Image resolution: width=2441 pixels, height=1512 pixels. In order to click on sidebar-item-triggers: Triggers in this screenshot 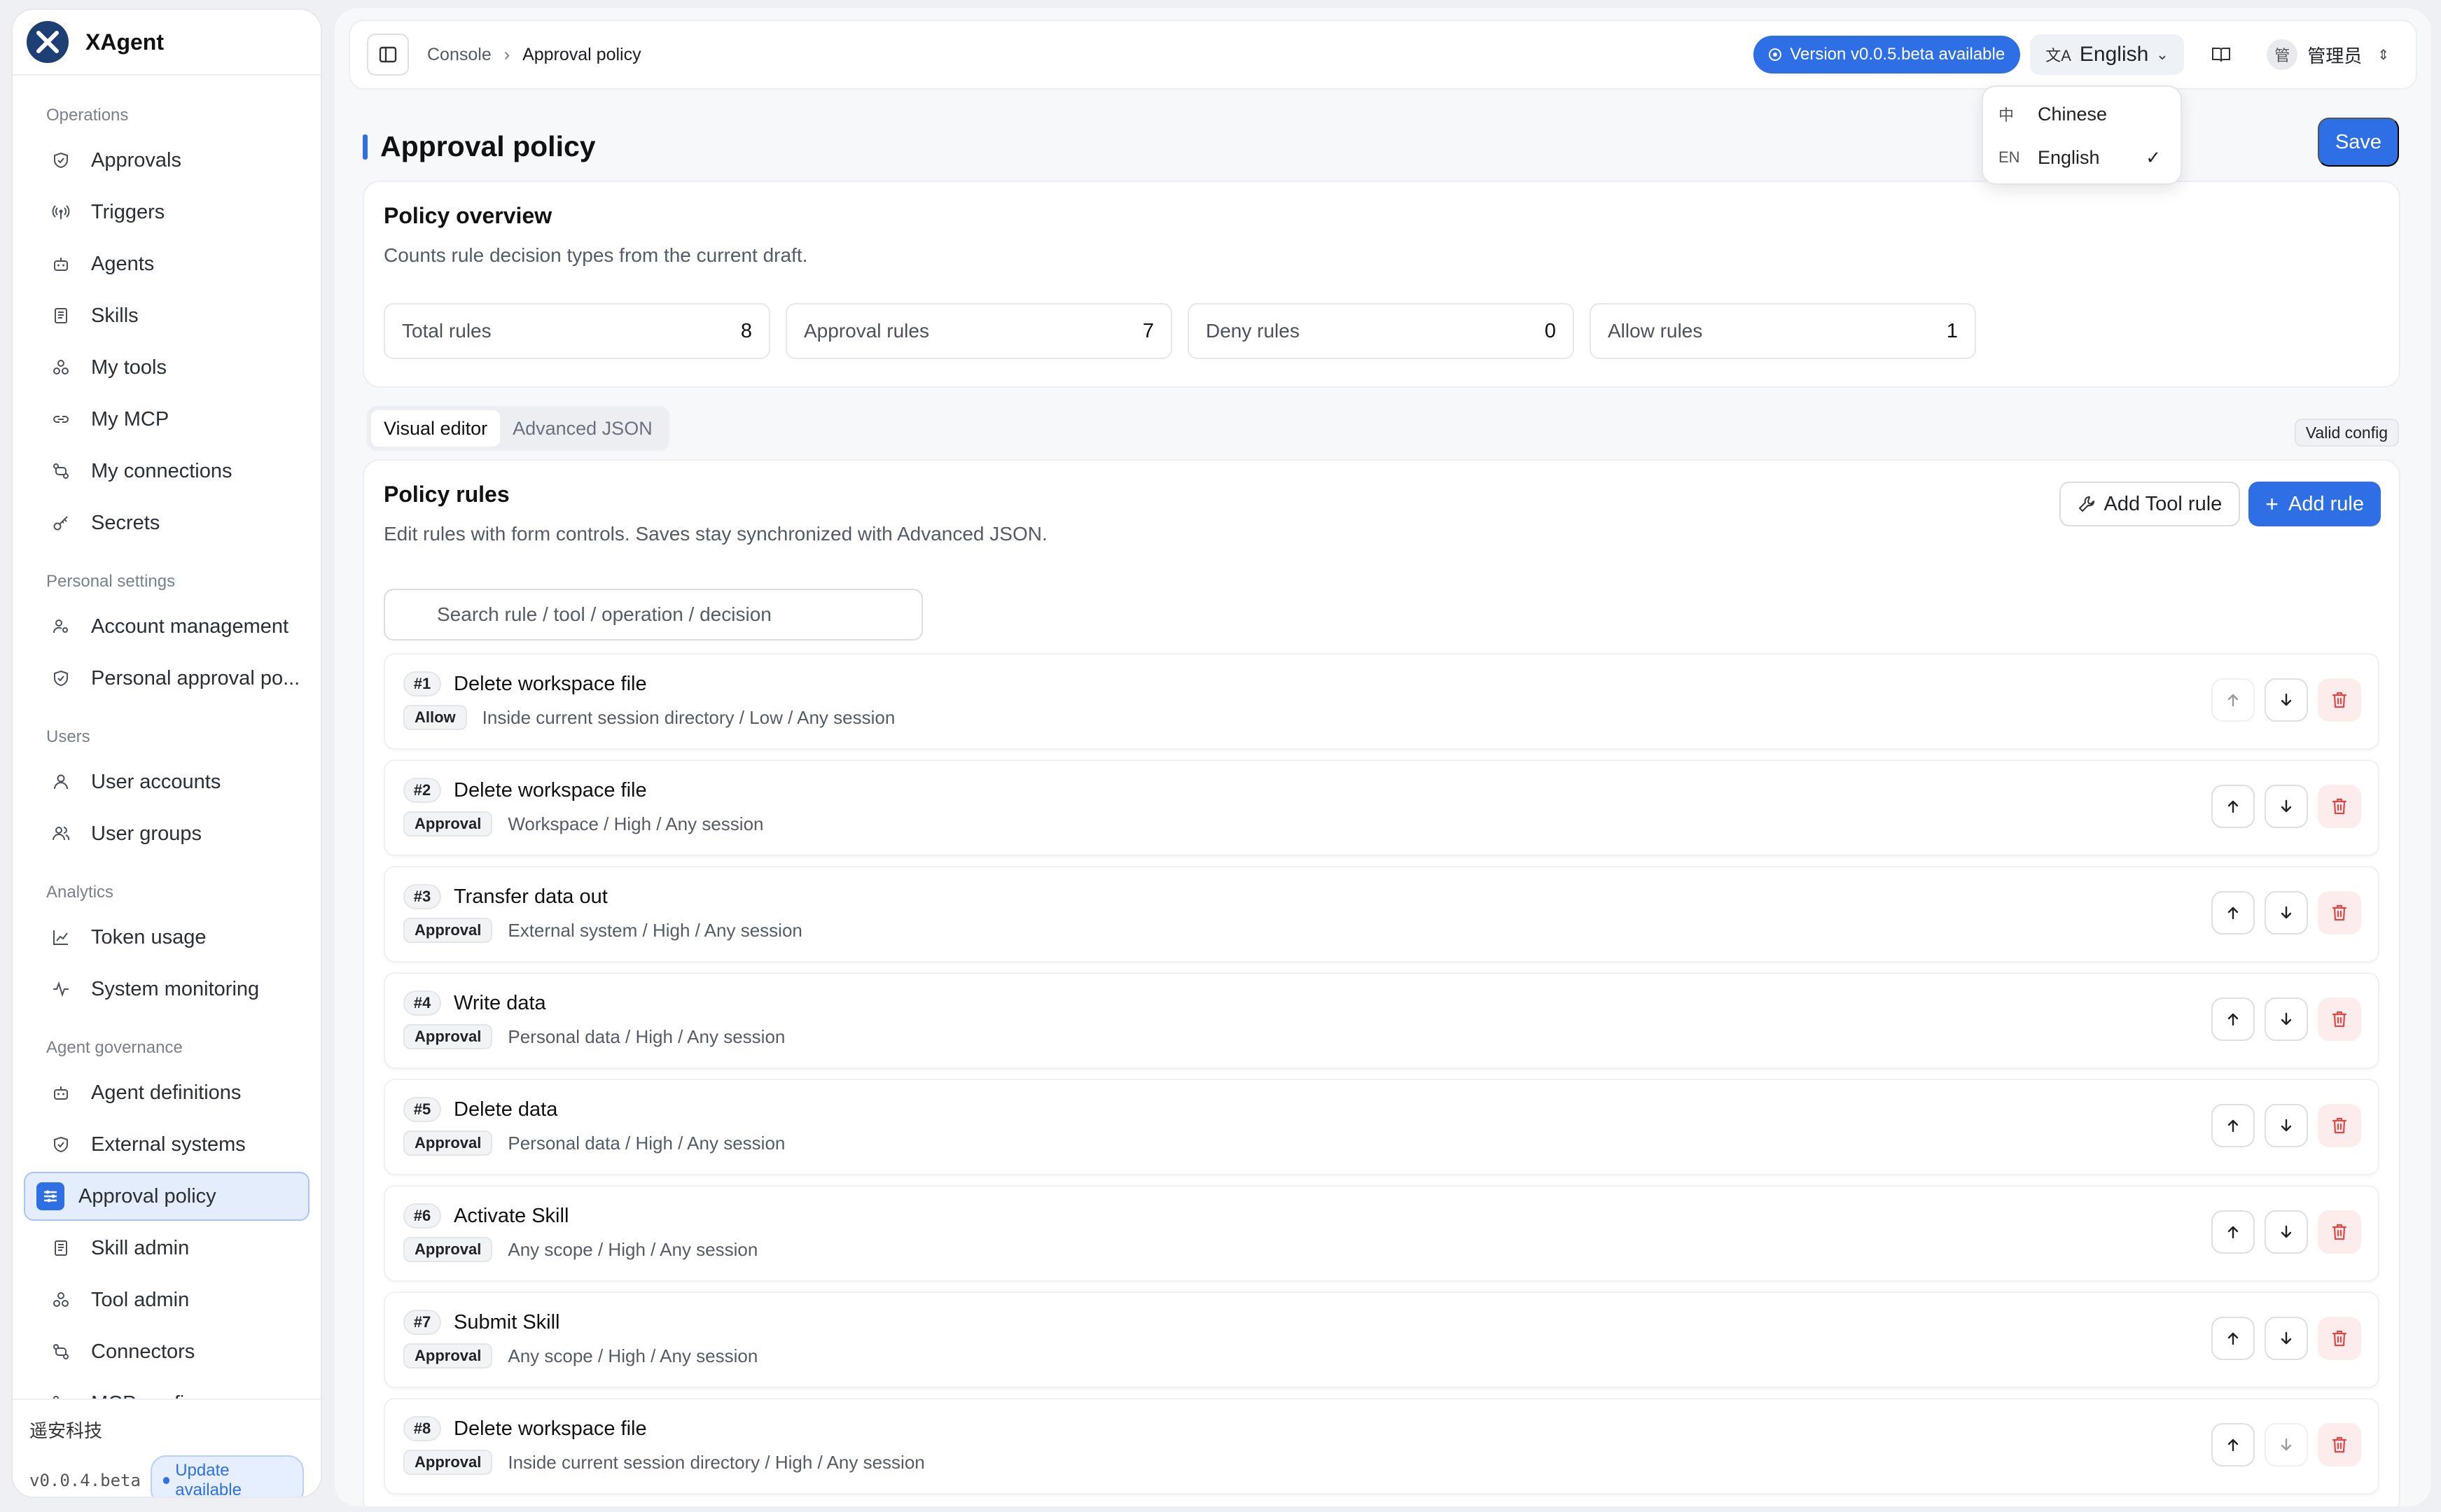, I will do `click(167, 212)`.